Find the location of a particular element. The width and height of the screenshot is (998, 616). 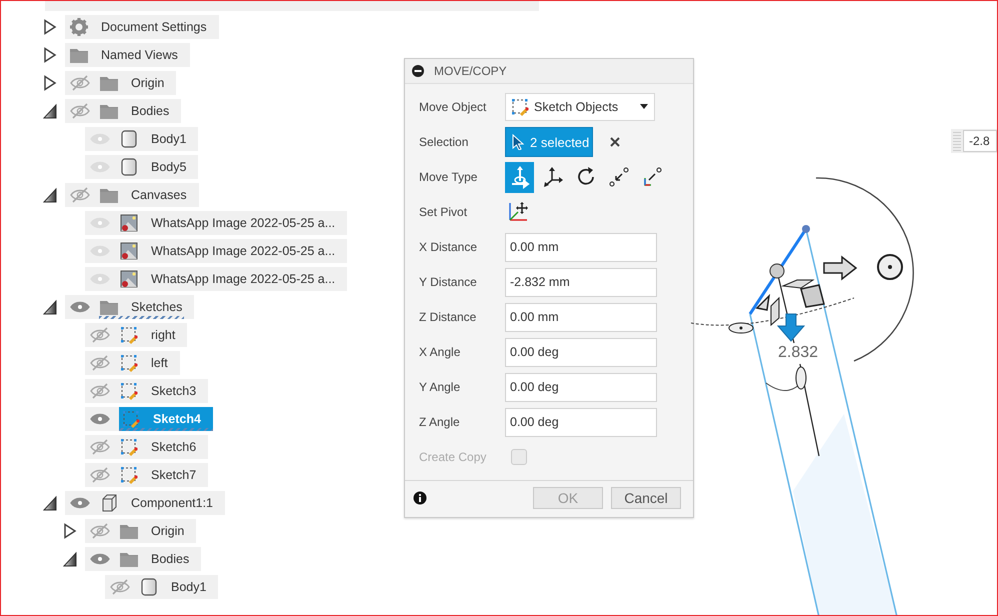

field-label: Y Angle is located at coordinates (440, 387).